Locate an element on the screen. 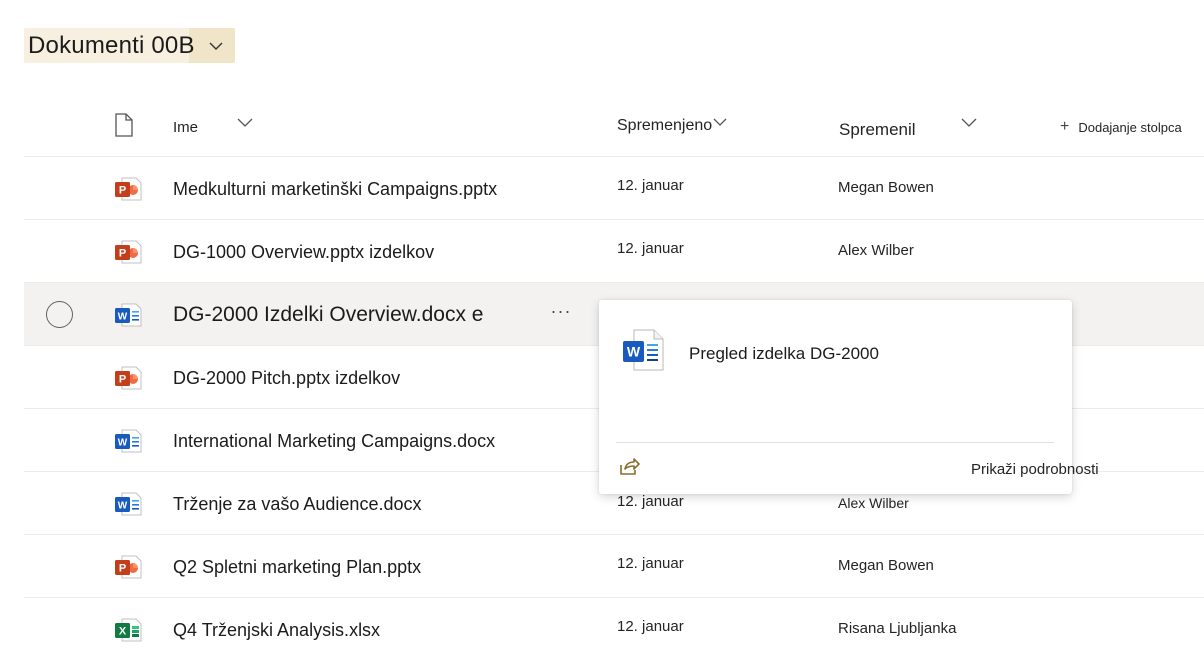 The width and height of the screenshot is (1204, 658). file-name-link: International Marketing Campaigns.docx is located at coordinates (334, 441).